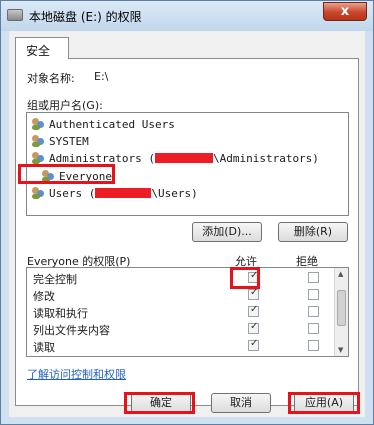 This screenshot has height=425, width=374. Describe the element at coordinates (15, 15) in the screenshot. I see `drive-icon` at that location.